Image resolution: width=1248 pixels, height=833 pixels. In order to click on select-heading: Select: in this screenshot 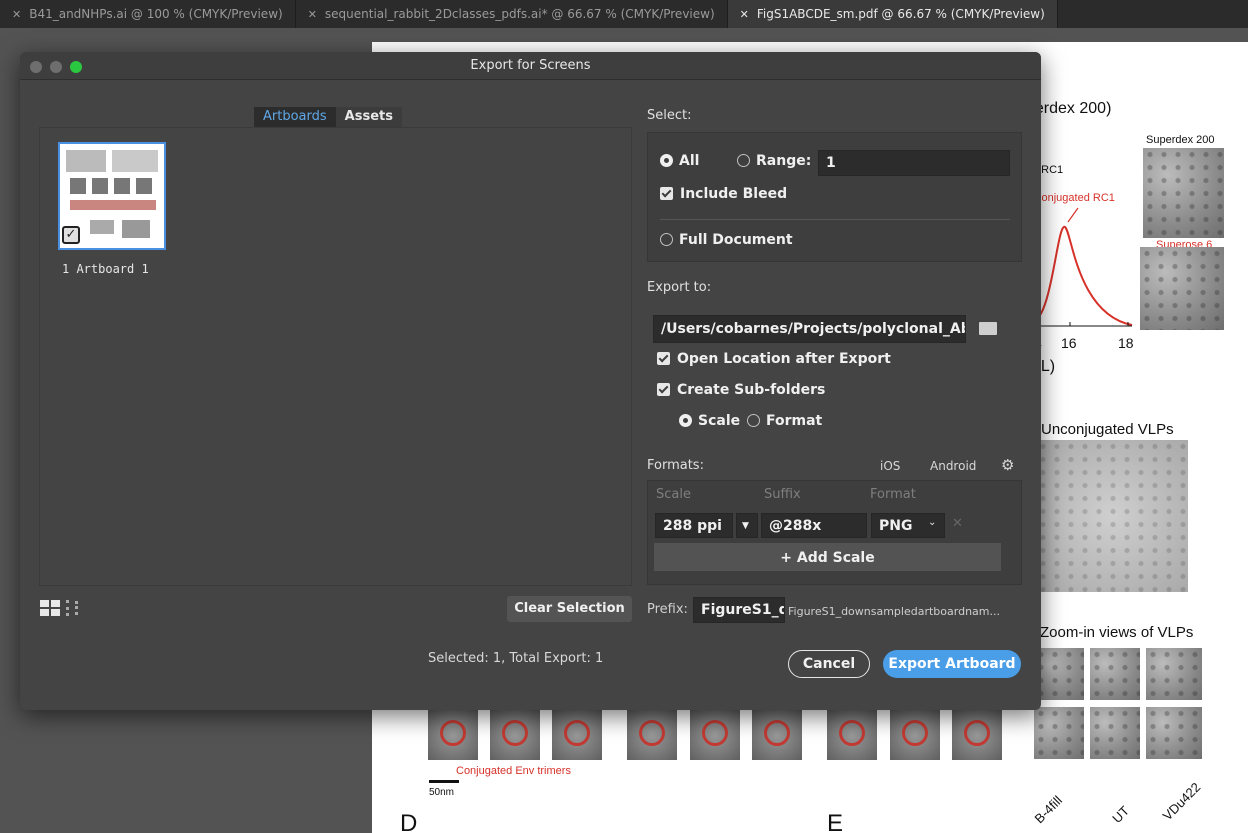, I will do `click(669, 115)`.